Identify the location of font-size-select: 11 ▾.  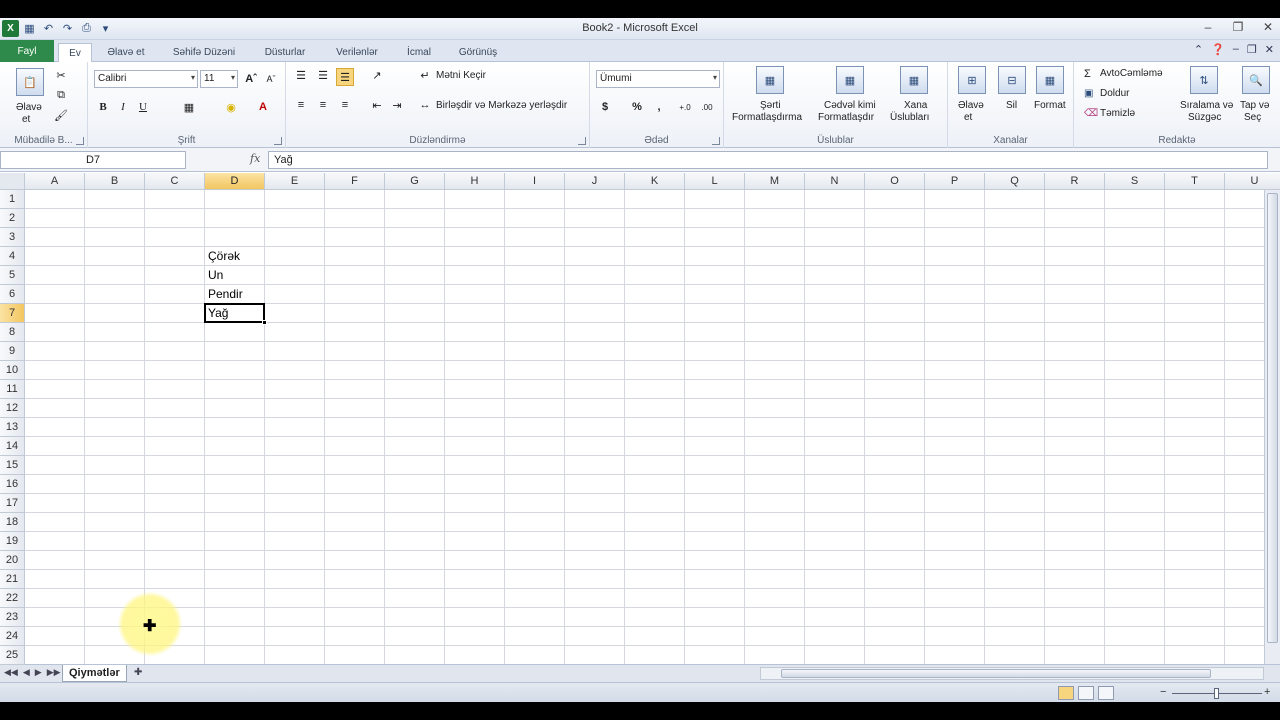
(219, 79).